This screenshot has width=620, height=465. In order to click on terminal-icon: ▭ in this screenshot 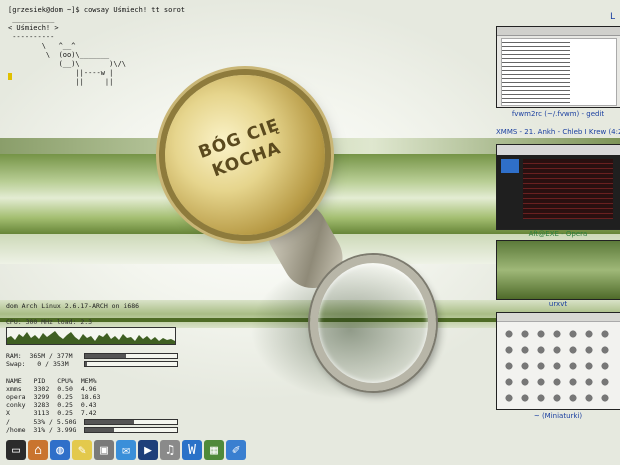, I will do `click(16, 450)`.